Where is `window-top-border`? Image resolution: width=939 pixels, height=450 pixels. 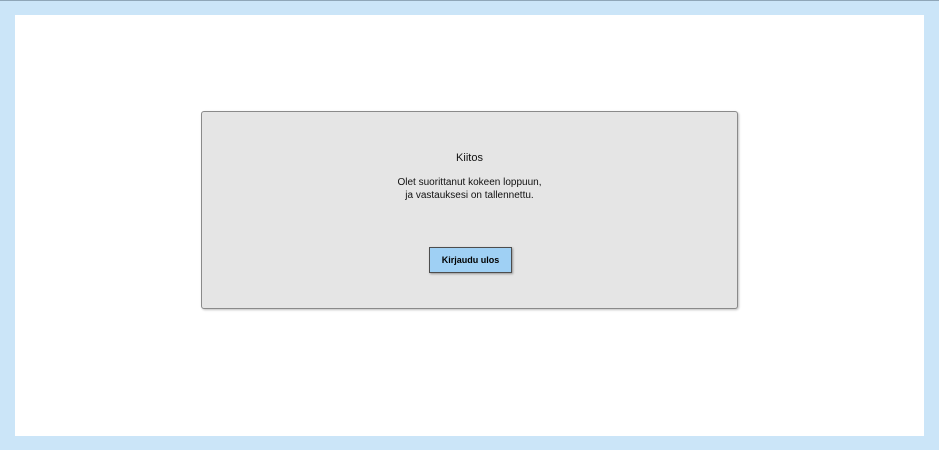 window-top-border is located at coordinates (469, 0).